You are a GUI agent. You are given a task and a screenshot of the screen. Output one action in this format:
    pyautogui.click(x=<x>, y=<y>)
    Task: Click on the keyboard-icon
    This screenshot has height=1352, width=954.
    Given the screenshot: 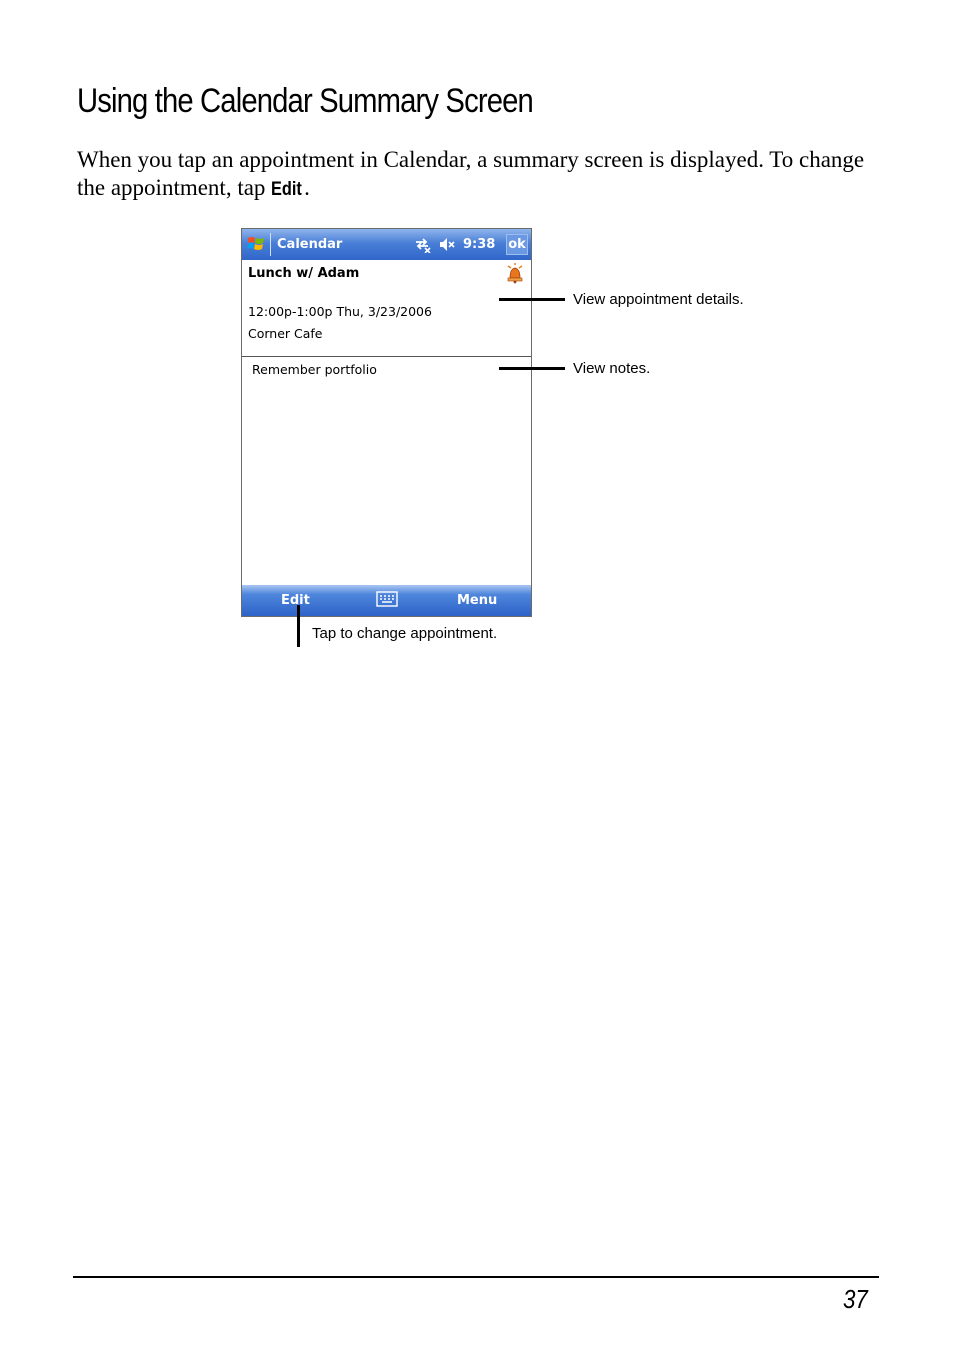 What is the action you would take?
    pyautogui.click(x=387, y=599)
    